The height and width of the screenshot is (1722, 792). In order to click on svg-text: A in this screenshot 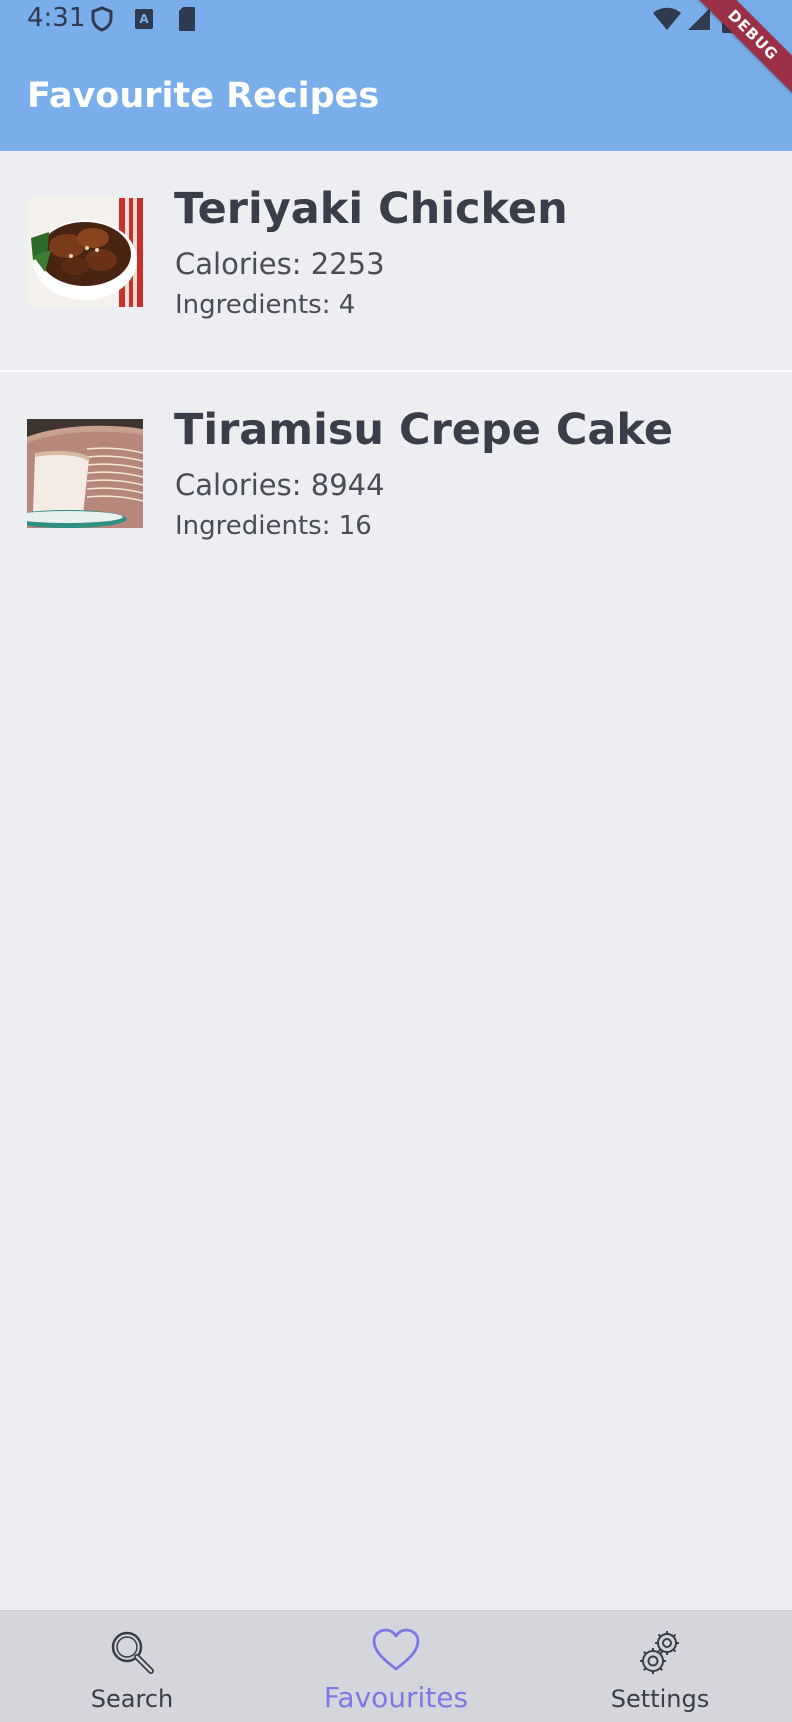, I will do `click(144, 19)`.